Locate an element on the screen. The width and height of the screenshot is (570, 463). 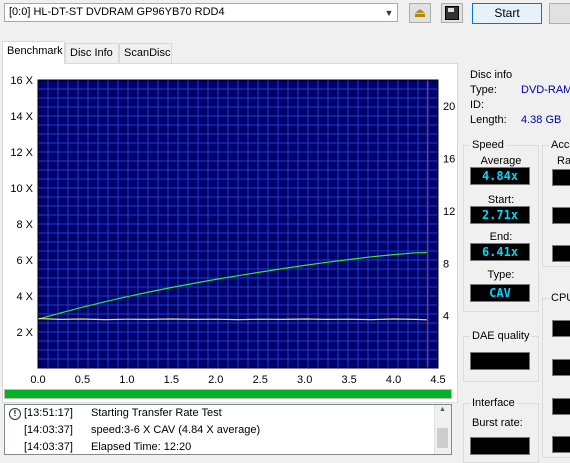
burst-rate-value is located at coordinates (500, 446).